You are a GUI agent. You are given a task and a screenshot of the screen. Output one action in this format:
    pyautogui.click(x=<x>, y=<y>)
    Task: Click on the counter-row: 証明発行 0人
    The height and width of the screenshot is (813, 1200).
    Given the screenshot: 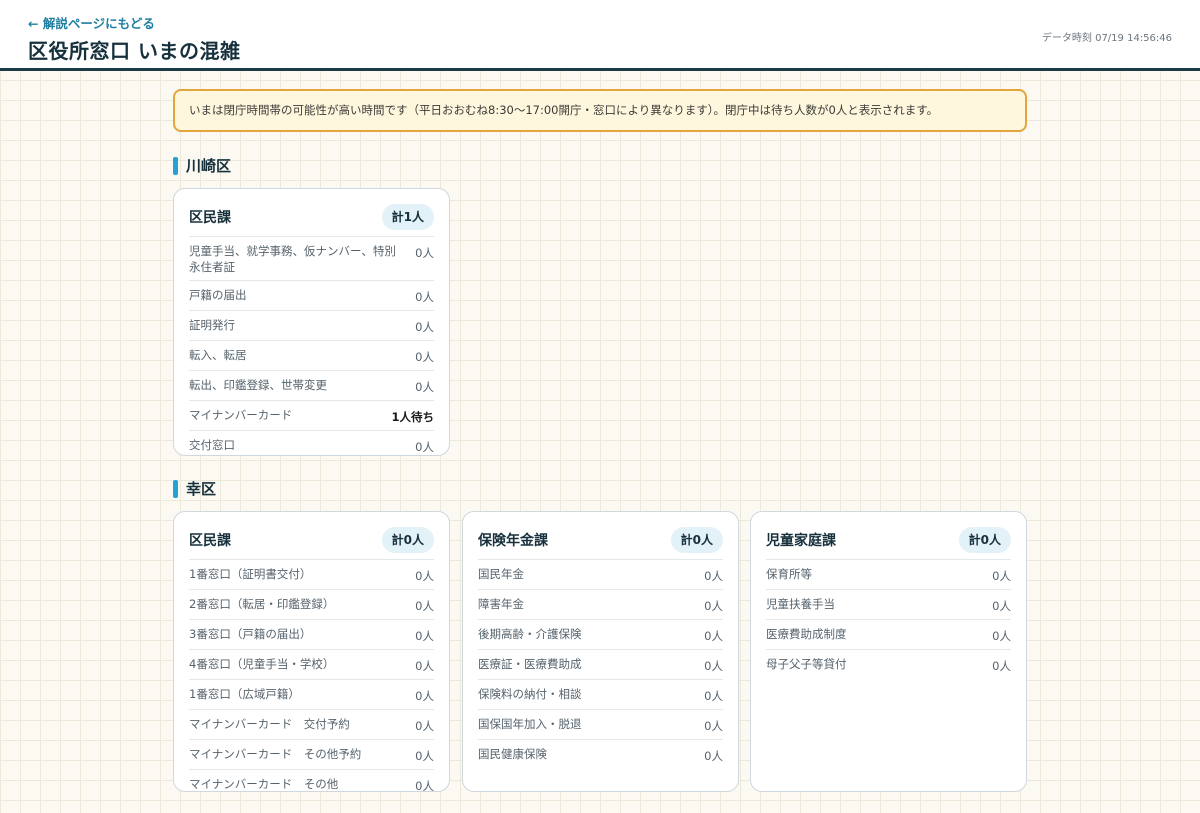 What is the action you would take?
    pyautogui.click(x=311, y=325)
    